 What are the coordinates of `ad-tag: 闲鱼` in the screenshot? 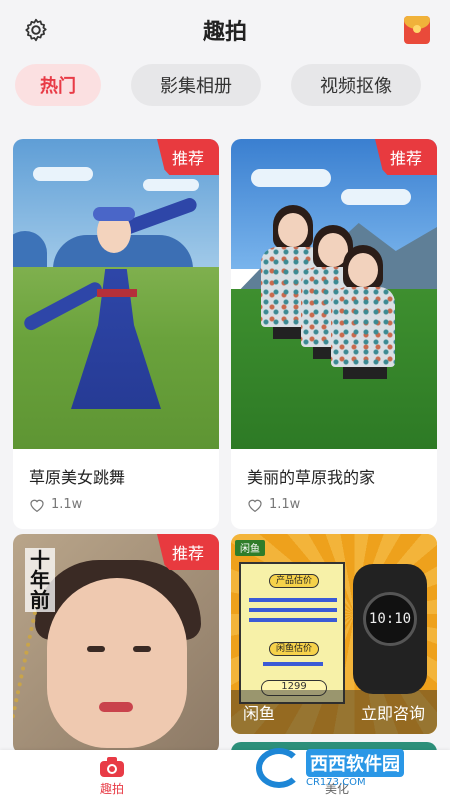 It's located at (250, 548).